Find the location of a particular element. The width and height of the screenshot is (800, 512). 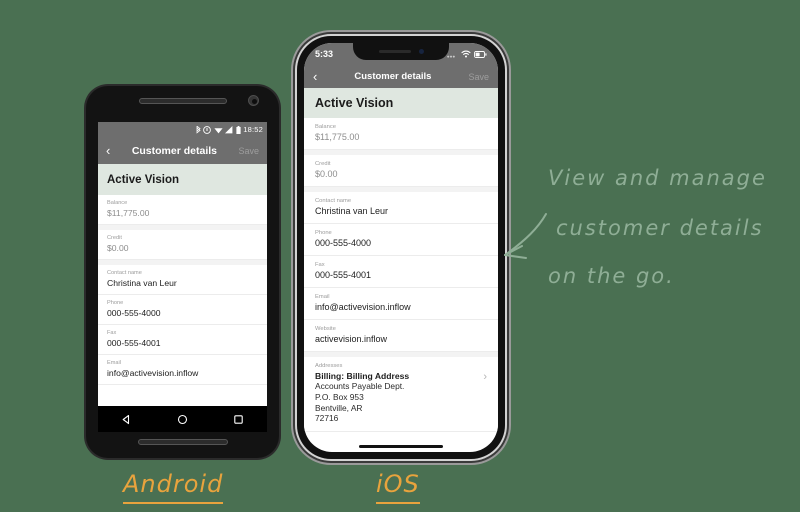

ios-field-balance: Balance $11,775.00 is located at coordinates (401, 134).